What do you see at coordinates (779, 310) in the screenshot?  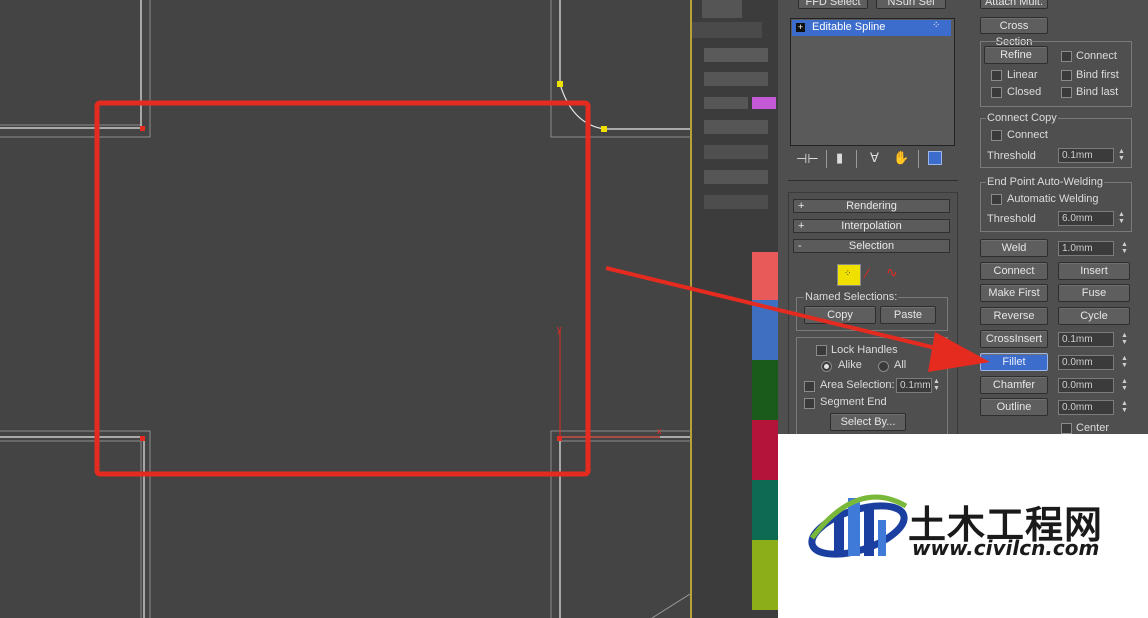 I see `annotation-arrow-line` at bounding box center [779, 310].